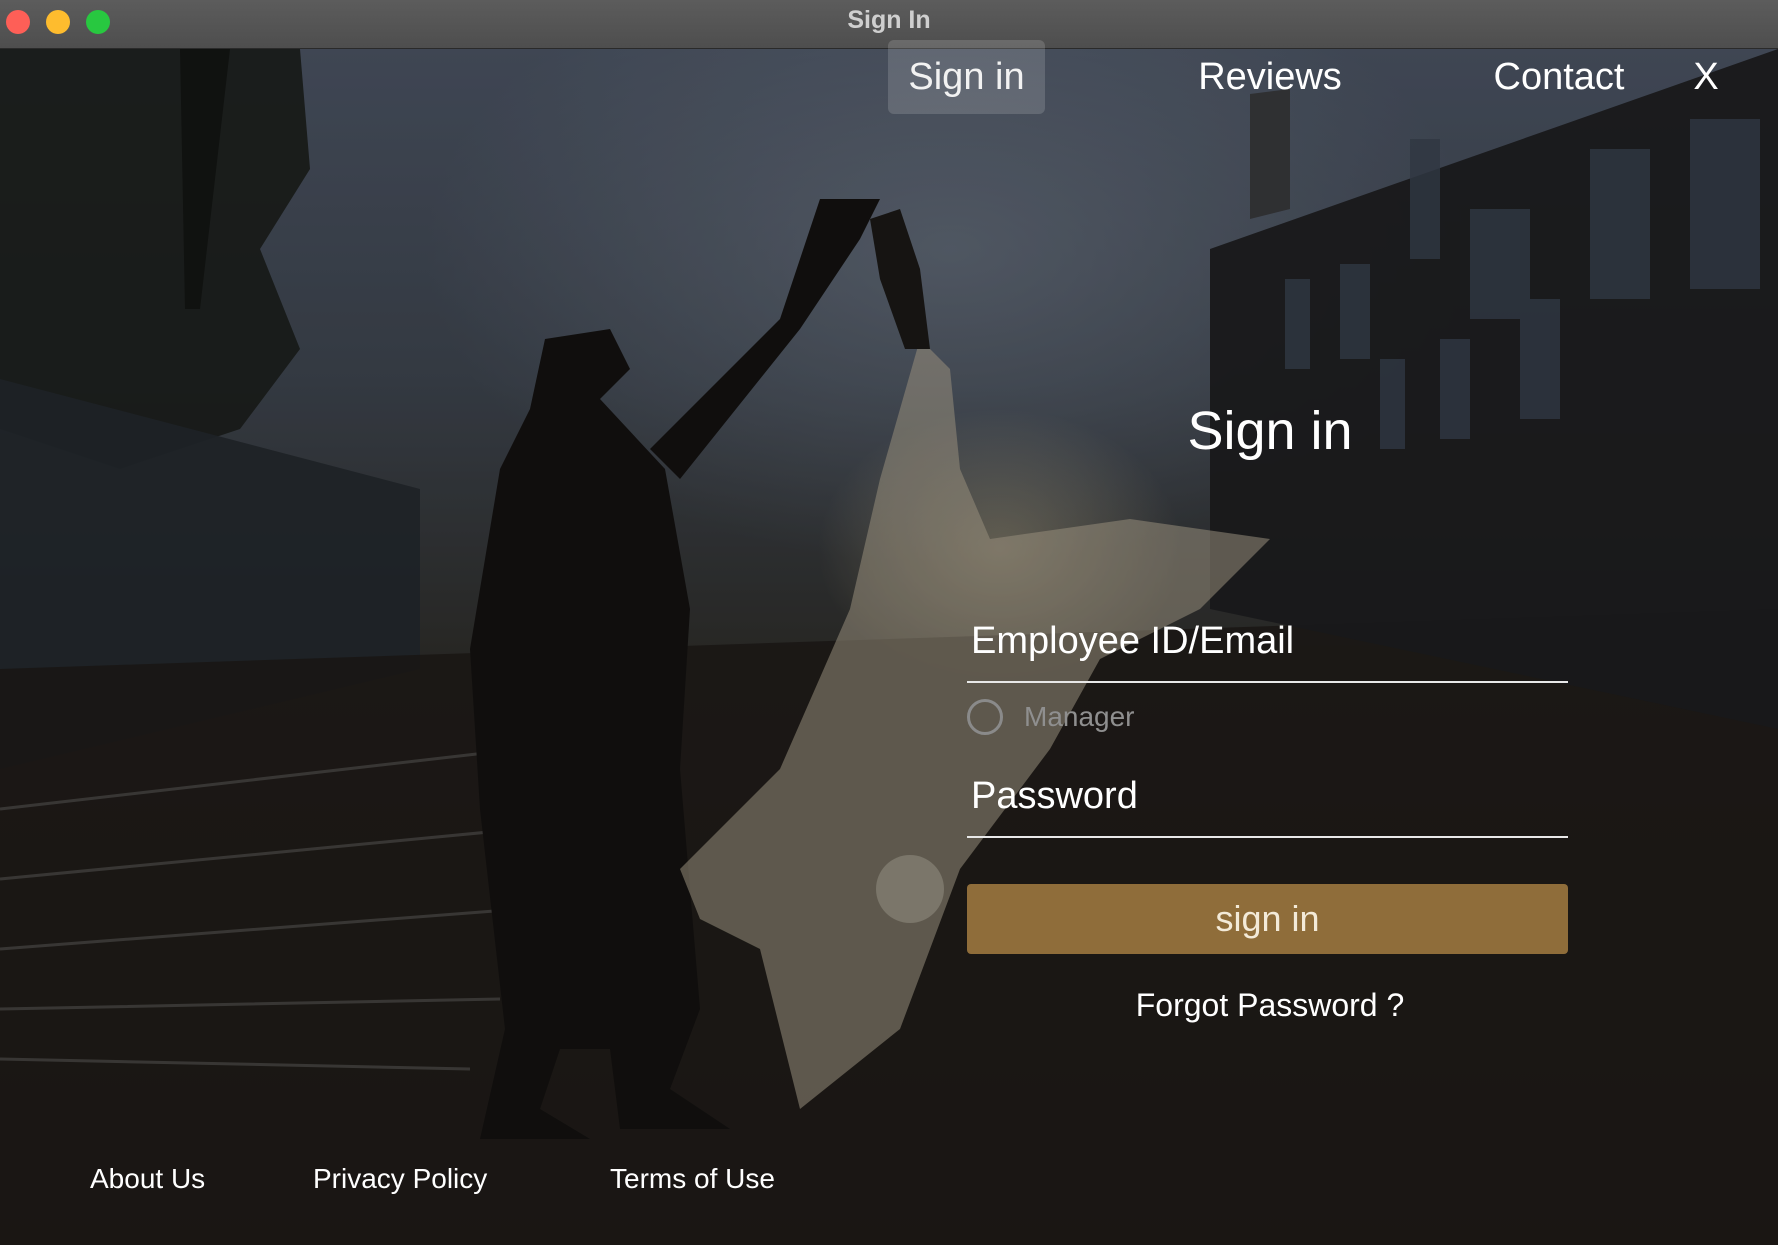  I want to click on nav-signin-tab: Sign in, so click(966, 77).